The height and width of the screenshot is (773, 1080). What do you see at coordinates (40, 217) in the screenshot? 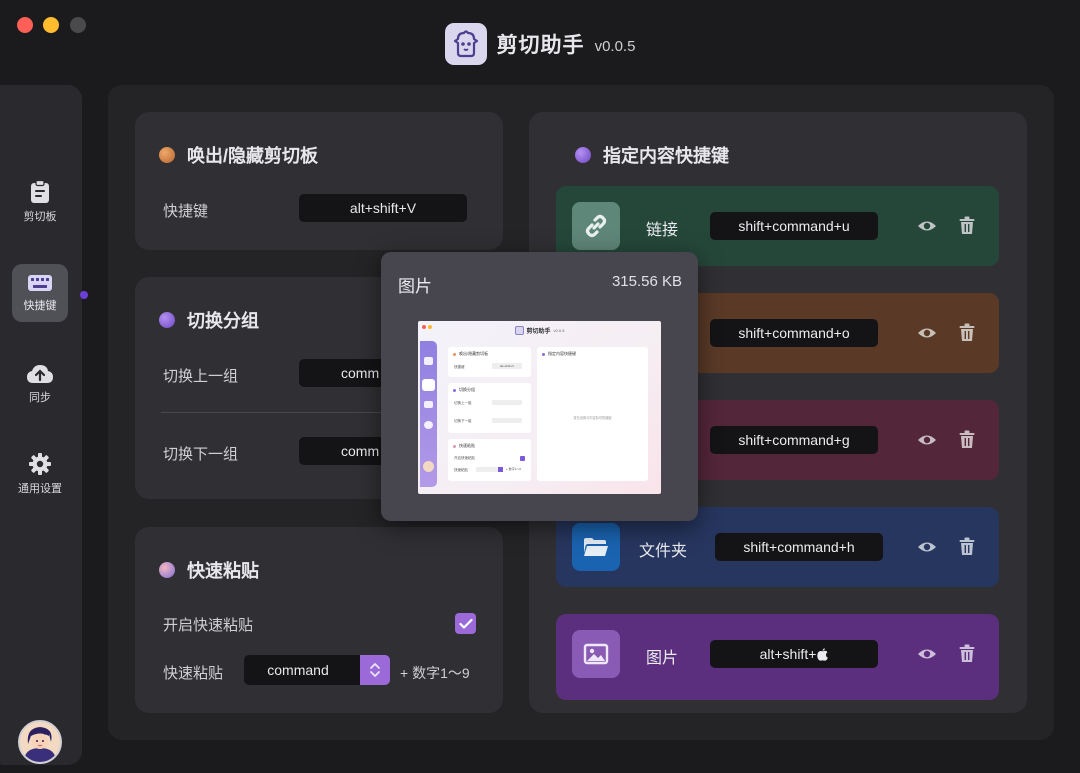
I see `sidebar-item-label: 剪切板` at bounding box center [40, 217].